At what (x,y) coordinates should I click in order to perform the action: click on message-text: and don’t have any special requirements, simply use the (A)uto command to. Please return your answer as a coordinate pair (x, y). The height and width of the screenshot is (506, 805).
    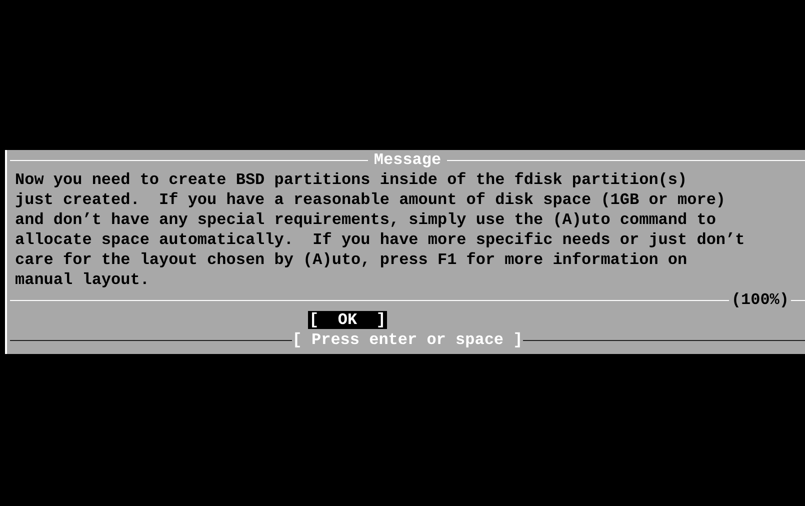
    Looking at the image, I should click on (365, 220).